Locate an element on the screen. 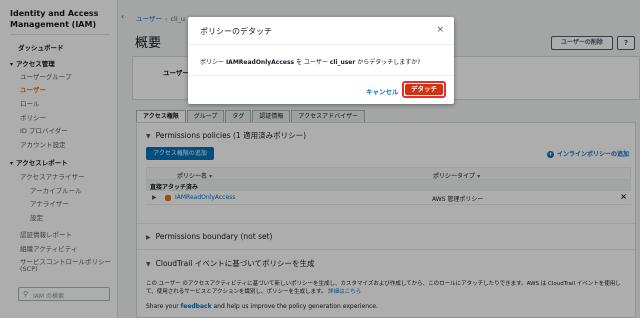 The width and height of the screenshot is (640, 318). dialog-message-post: からデタッチしますか? is located at coordinates (389, 62).